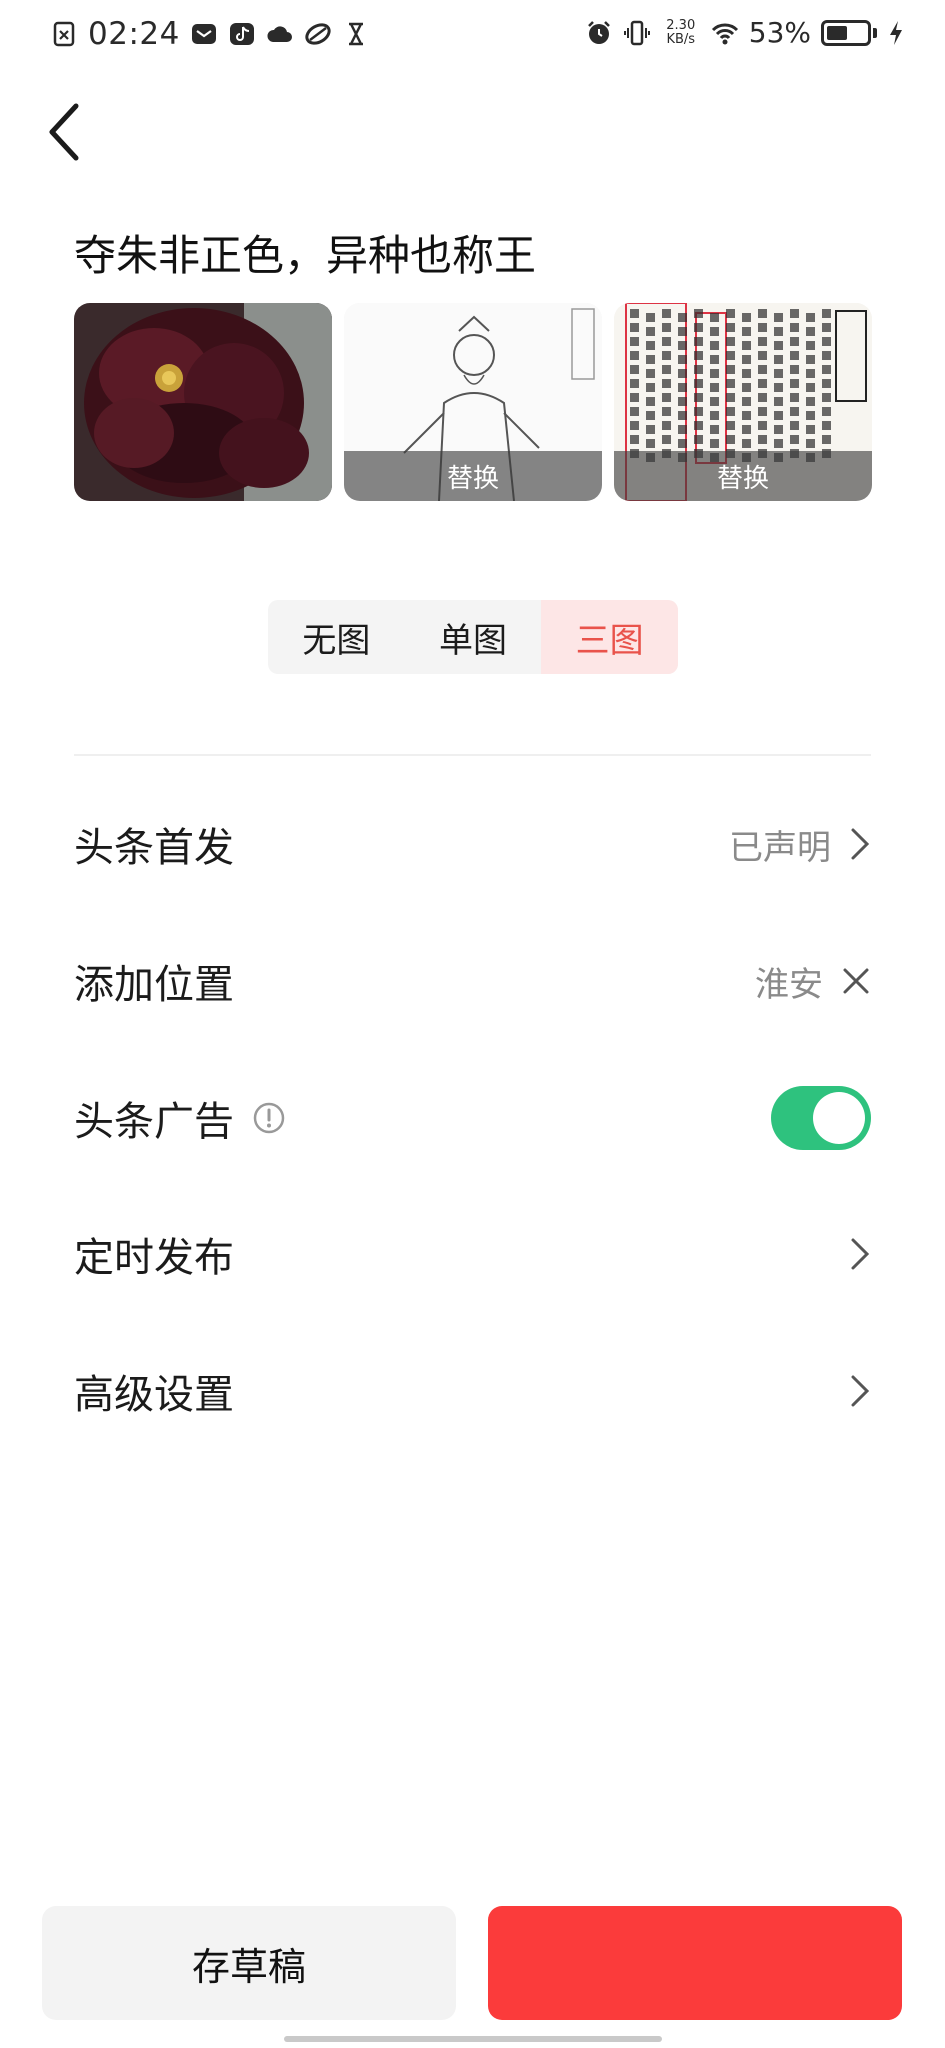 This screenshot has width=945, height=2048. Describe the element at coordinates (269, 1118) in the screenshot. I see `info-icon` at that location.